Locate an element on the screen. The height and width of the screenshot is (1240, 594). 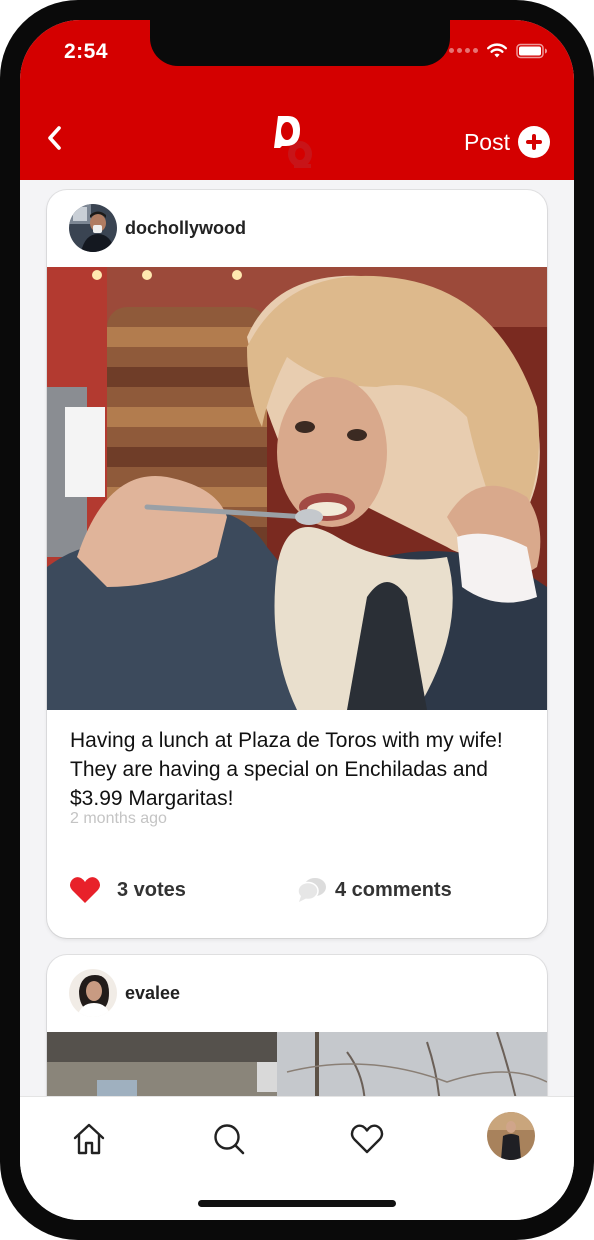
tab-home is located at coordinates (89, 1139).